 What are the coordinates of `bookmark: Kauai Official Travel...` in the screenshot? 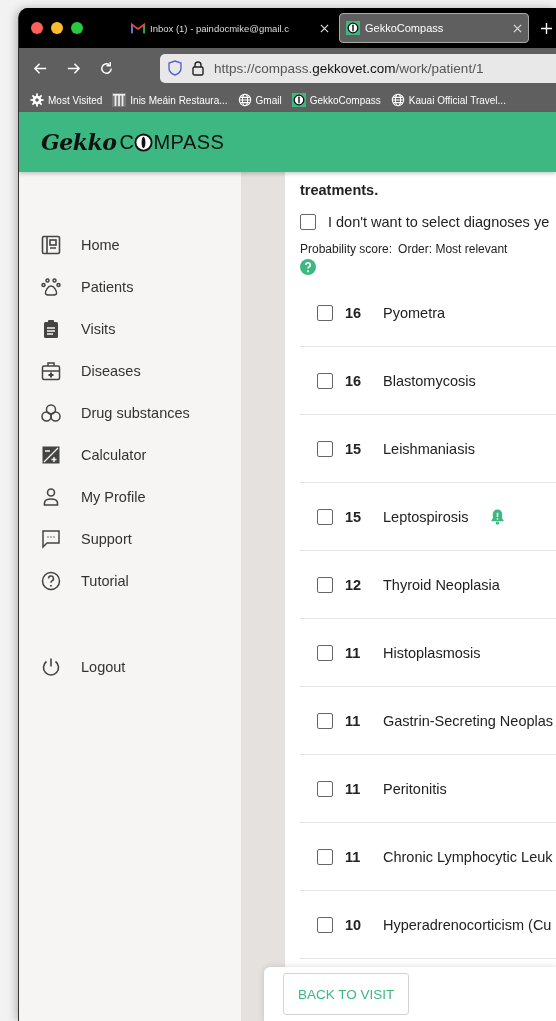 It's located at (448, 100).